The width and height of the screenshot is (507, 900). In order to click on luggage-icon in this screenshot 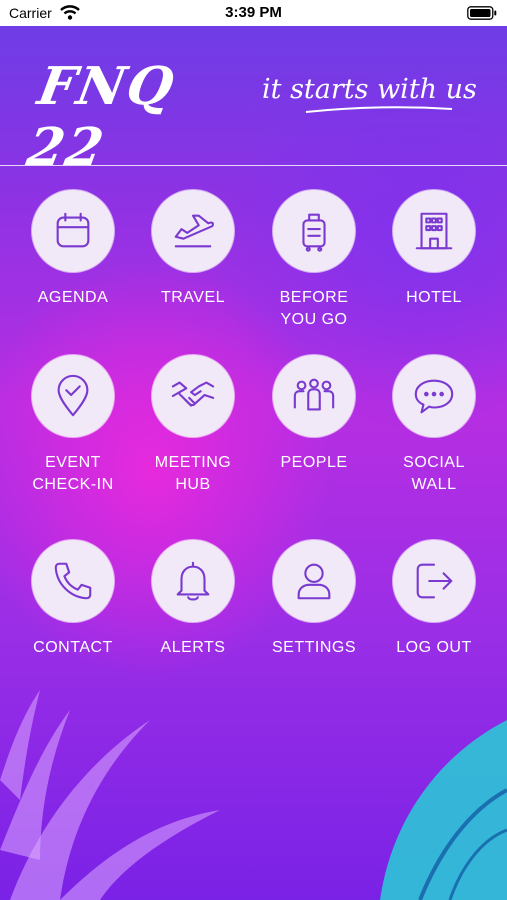, I will do `click(314, 232)`.